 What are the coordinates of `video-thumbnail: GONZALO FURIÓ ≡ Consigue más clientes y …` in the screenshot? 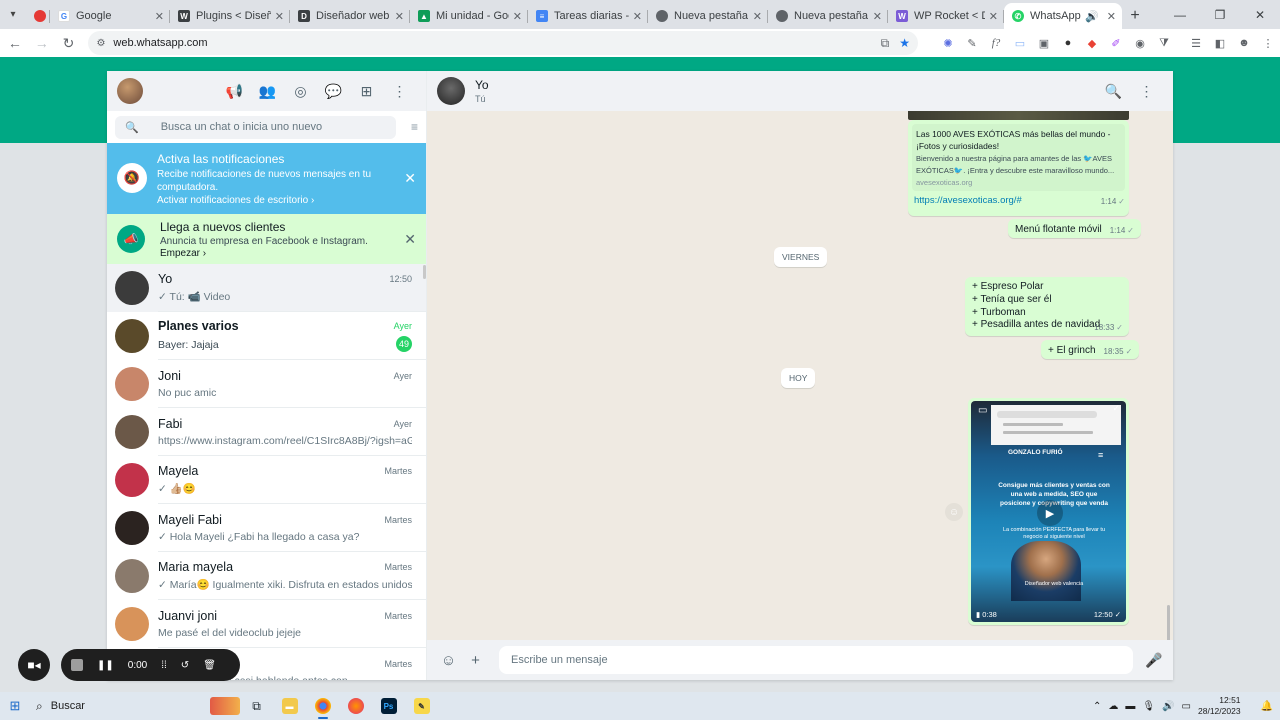 It's located at (1048, 511).